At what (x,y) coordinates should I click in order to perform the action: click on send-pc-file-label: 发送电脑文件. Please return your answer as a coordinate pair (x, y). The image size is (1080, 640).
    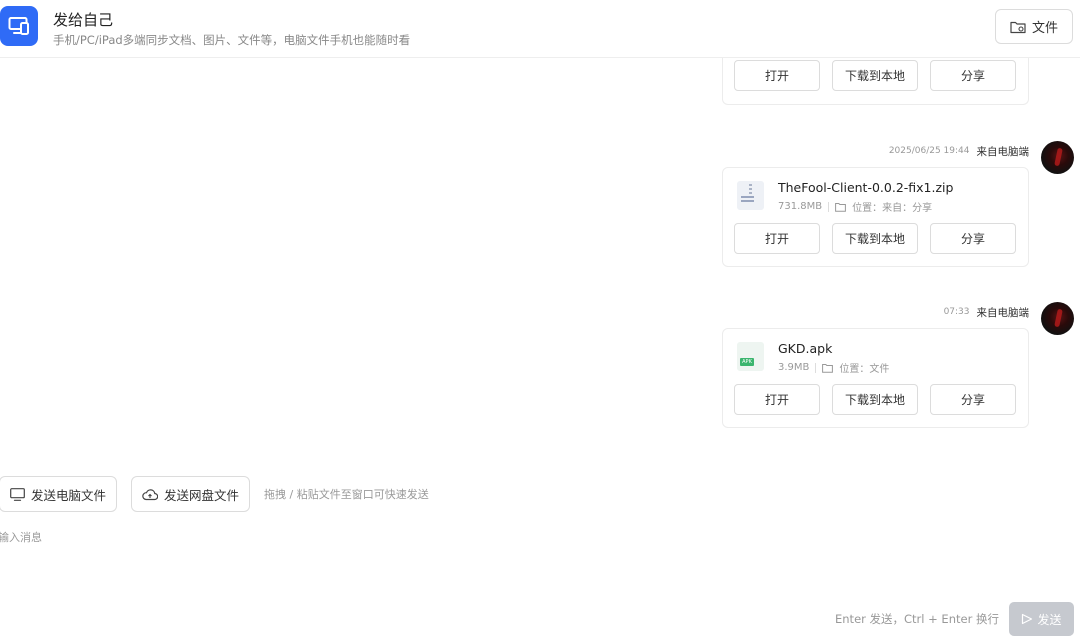
    Looking at the image, I should click on (69, 495).